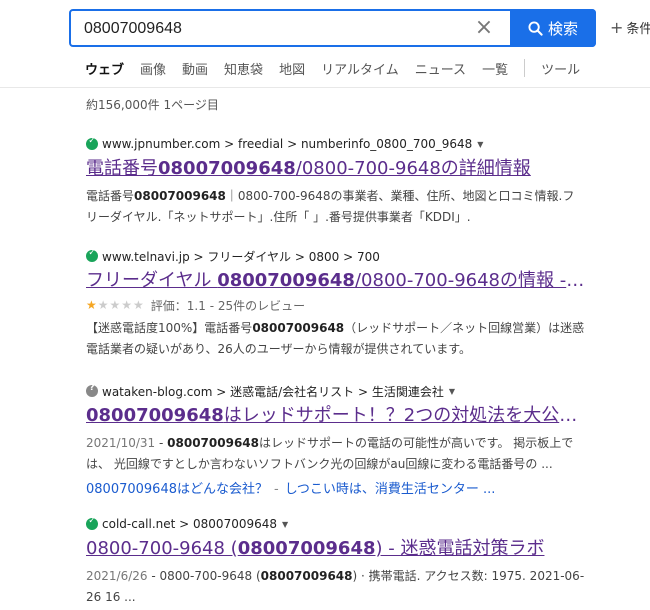 The image size is (650, 610). Describe the element at coordinates (440, 71) in the screenshot. I see `tab-news: ニュース` at that location.